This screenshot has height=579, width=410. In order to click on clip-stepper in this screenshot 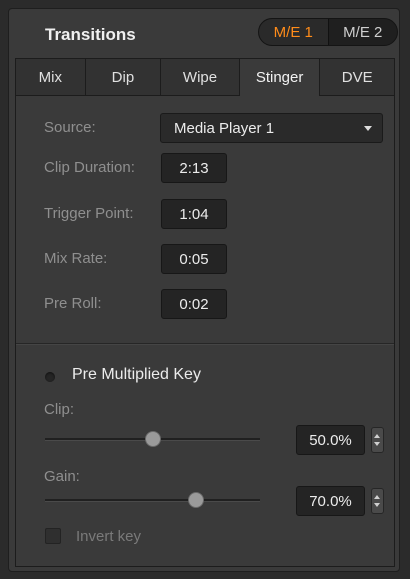, I will do `click(377, 440)`.